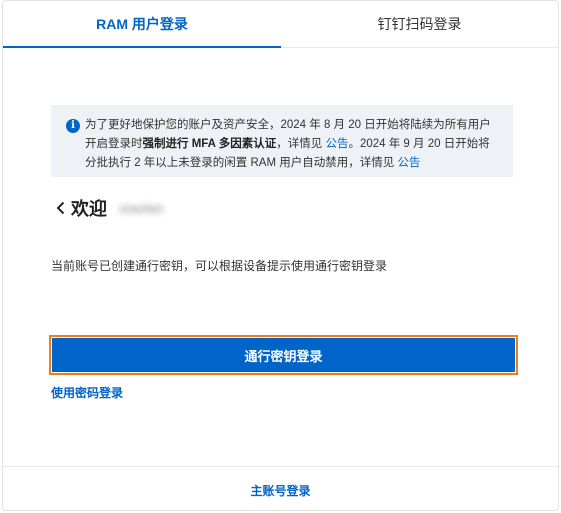  What do you see at coordinates (60, 208) in the screenshot?
I see `chevron-left-icon` at bounding box center [60, 208].